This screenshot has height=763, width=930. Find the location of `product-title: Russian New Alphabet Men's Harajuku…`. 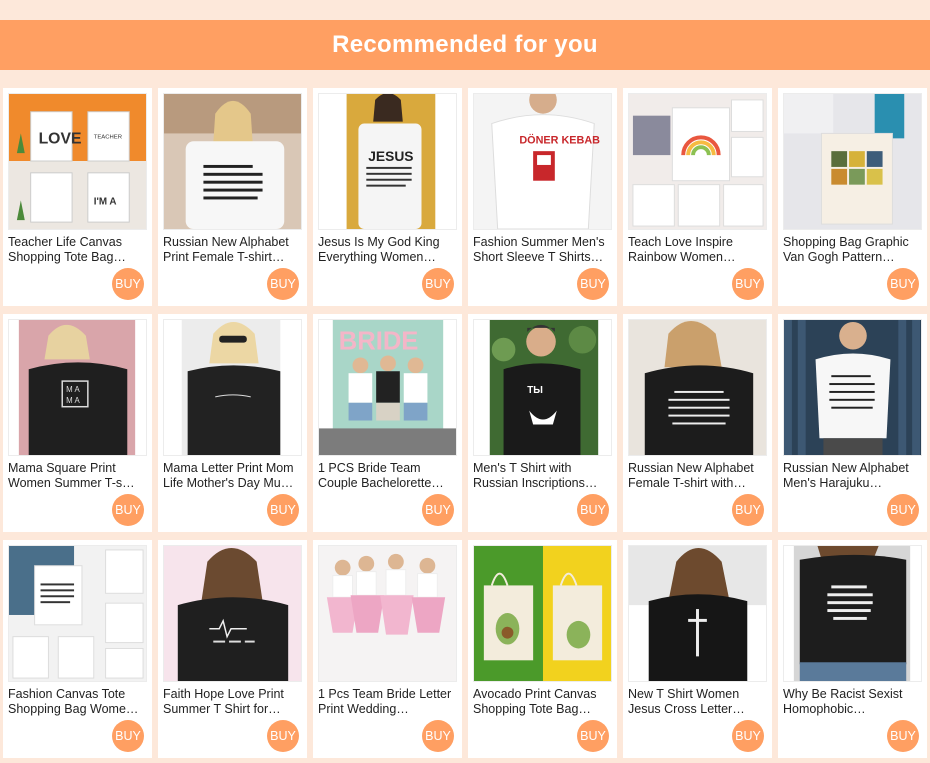

product-title: Russian New Alphabet Men's Harajuku… is located at coordinates (851, 476).